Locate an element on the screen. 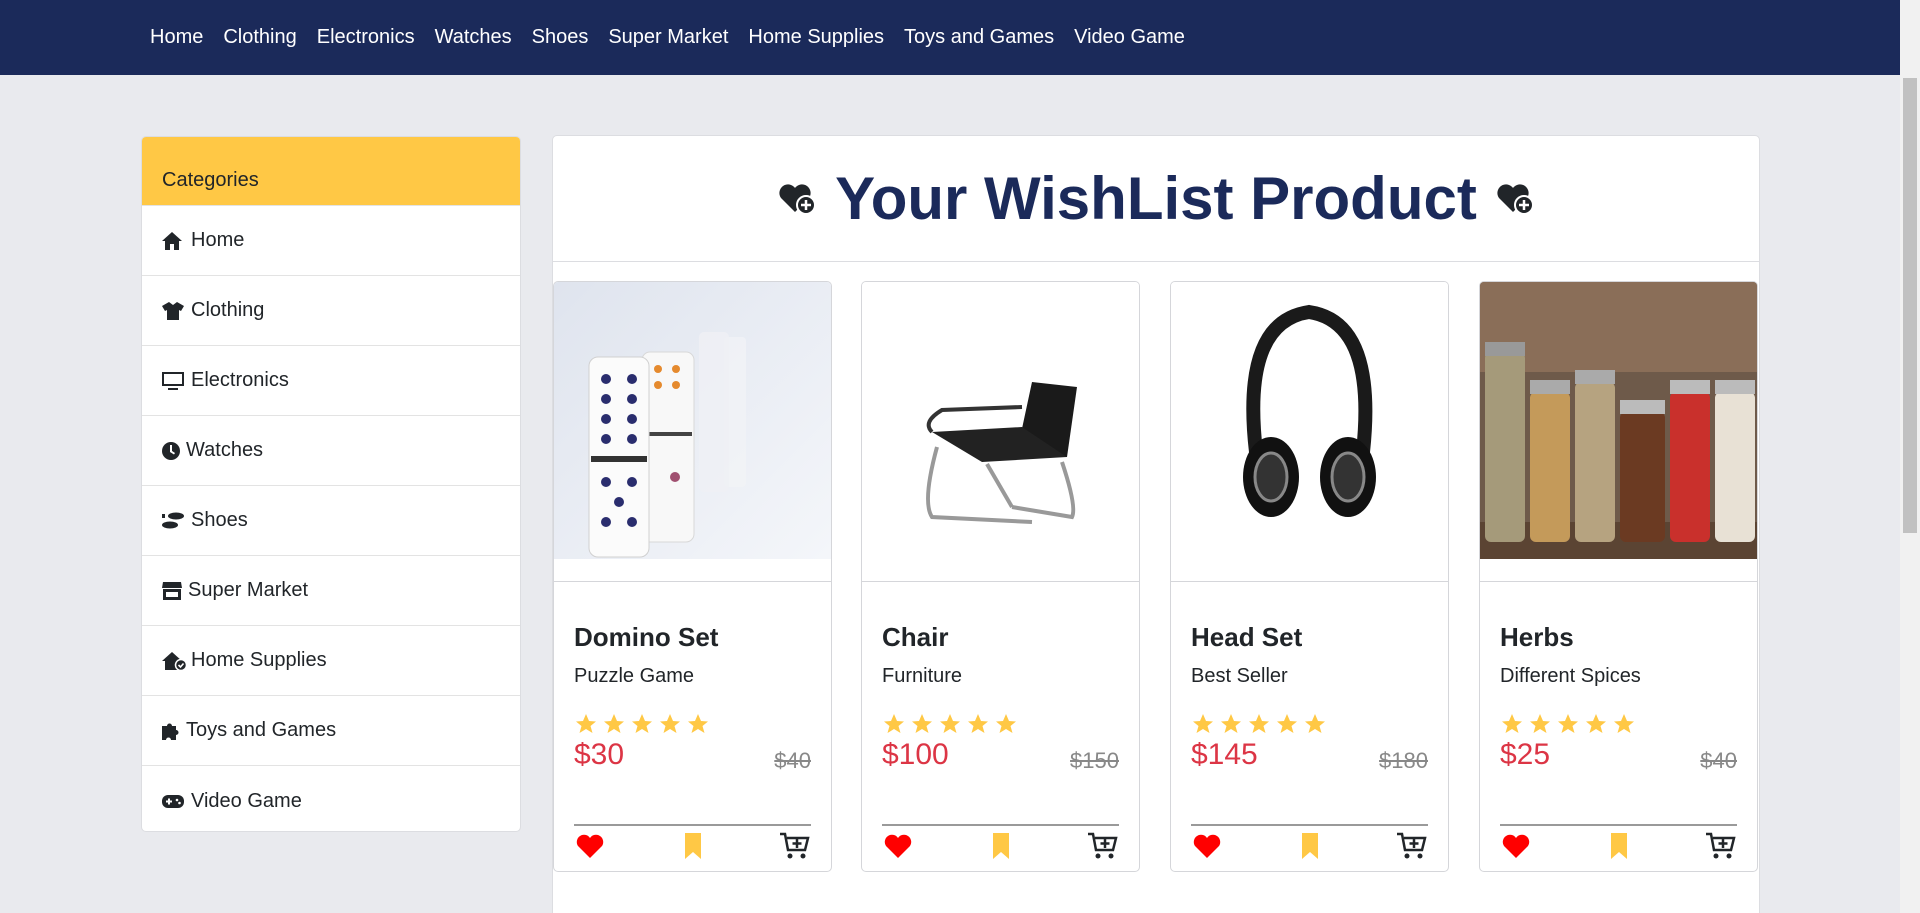  page-scrollbar is located at coordinates (1910, 456).